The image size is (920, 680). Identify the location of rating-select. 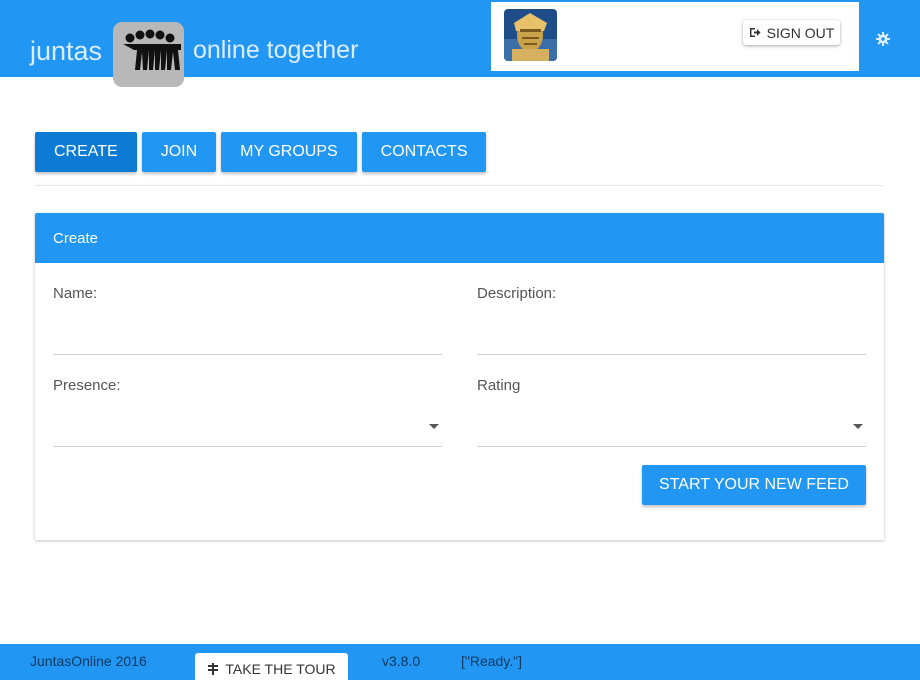
(671, 430).